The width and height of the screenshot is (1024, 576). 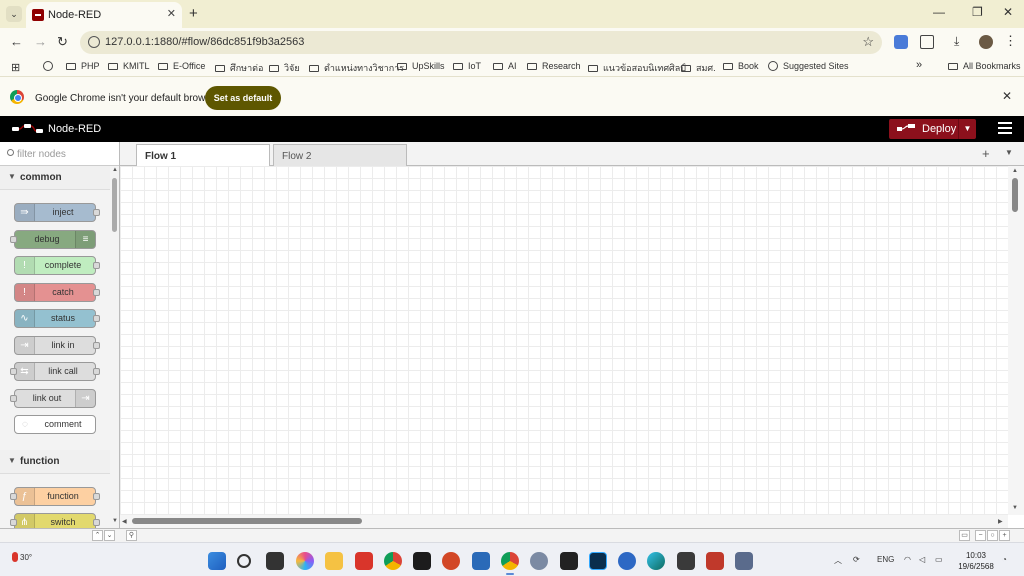 What do you see at coordinates (1005, 129) in the screenshot?
I see `main-menu-icon` at bounding box center [1005, 129].